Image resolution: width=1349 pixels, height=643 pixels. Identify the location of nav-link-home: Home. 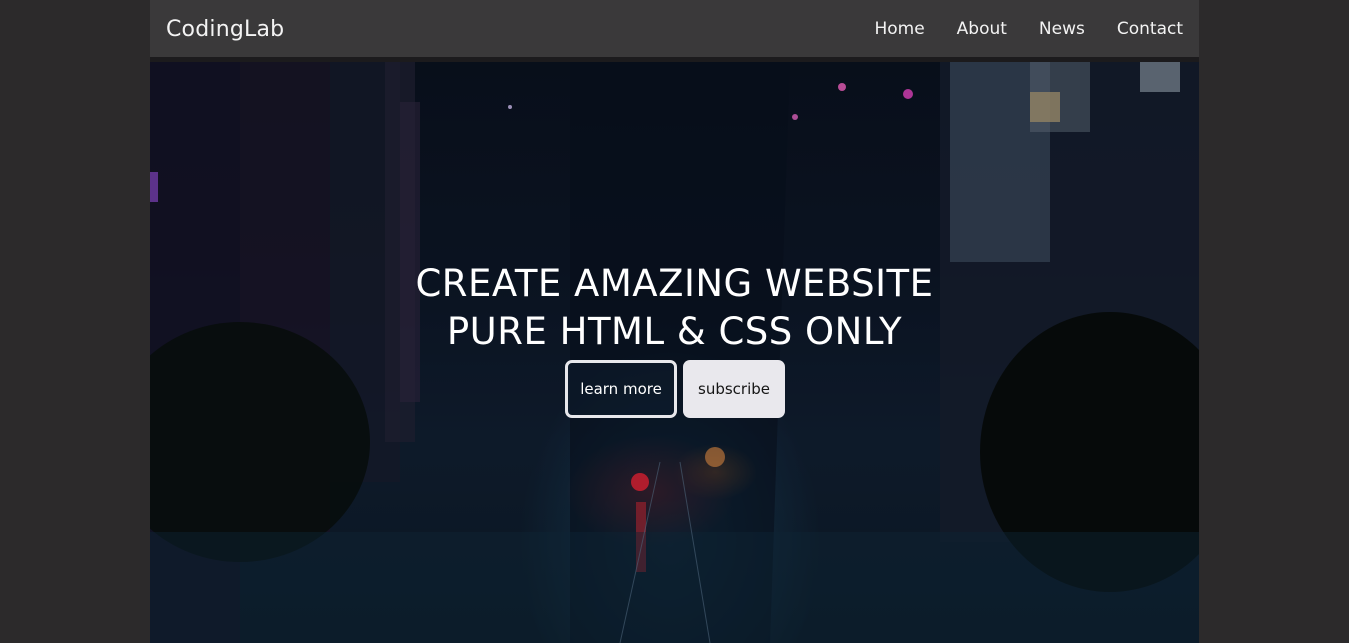
(899, 29).